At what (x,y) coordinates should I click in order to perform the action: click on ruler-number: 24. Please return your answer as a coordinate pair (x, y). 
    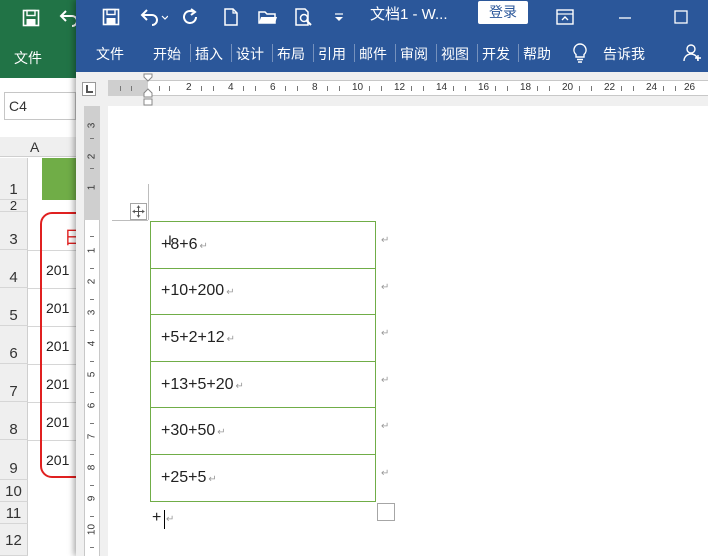
    Looking at the image, I should click on (652, 87).